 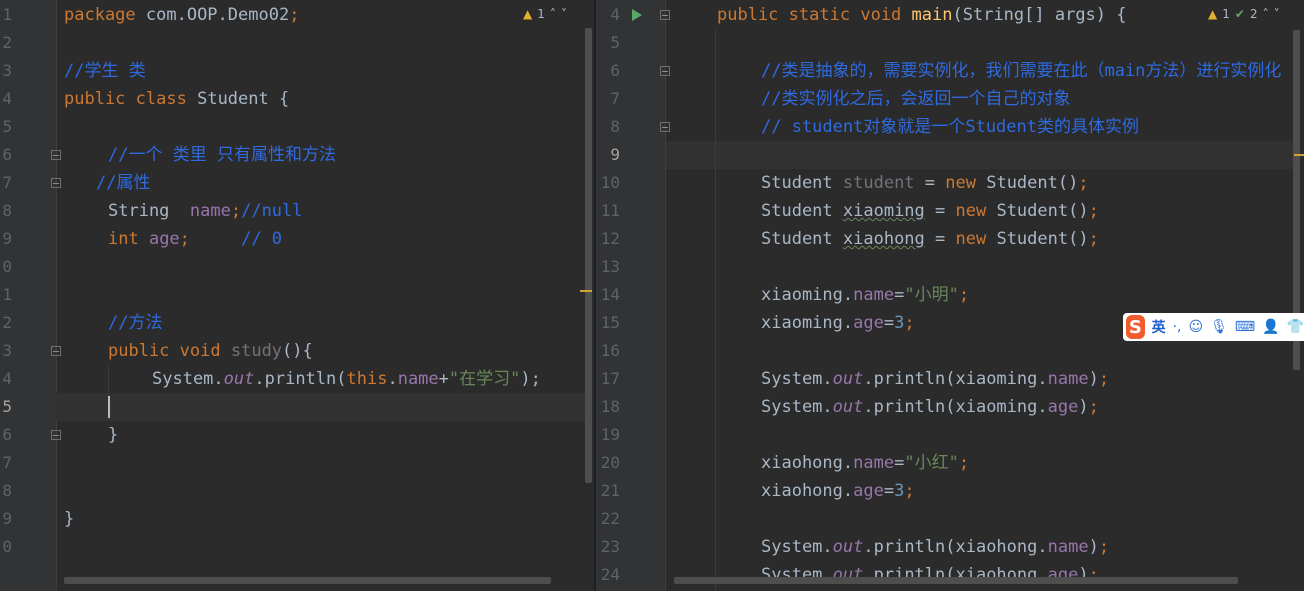 What do you see at coordinates (1270, 327) in the screenshot?
I see `user-icon: 👤` at bounding box center [1270, 327].